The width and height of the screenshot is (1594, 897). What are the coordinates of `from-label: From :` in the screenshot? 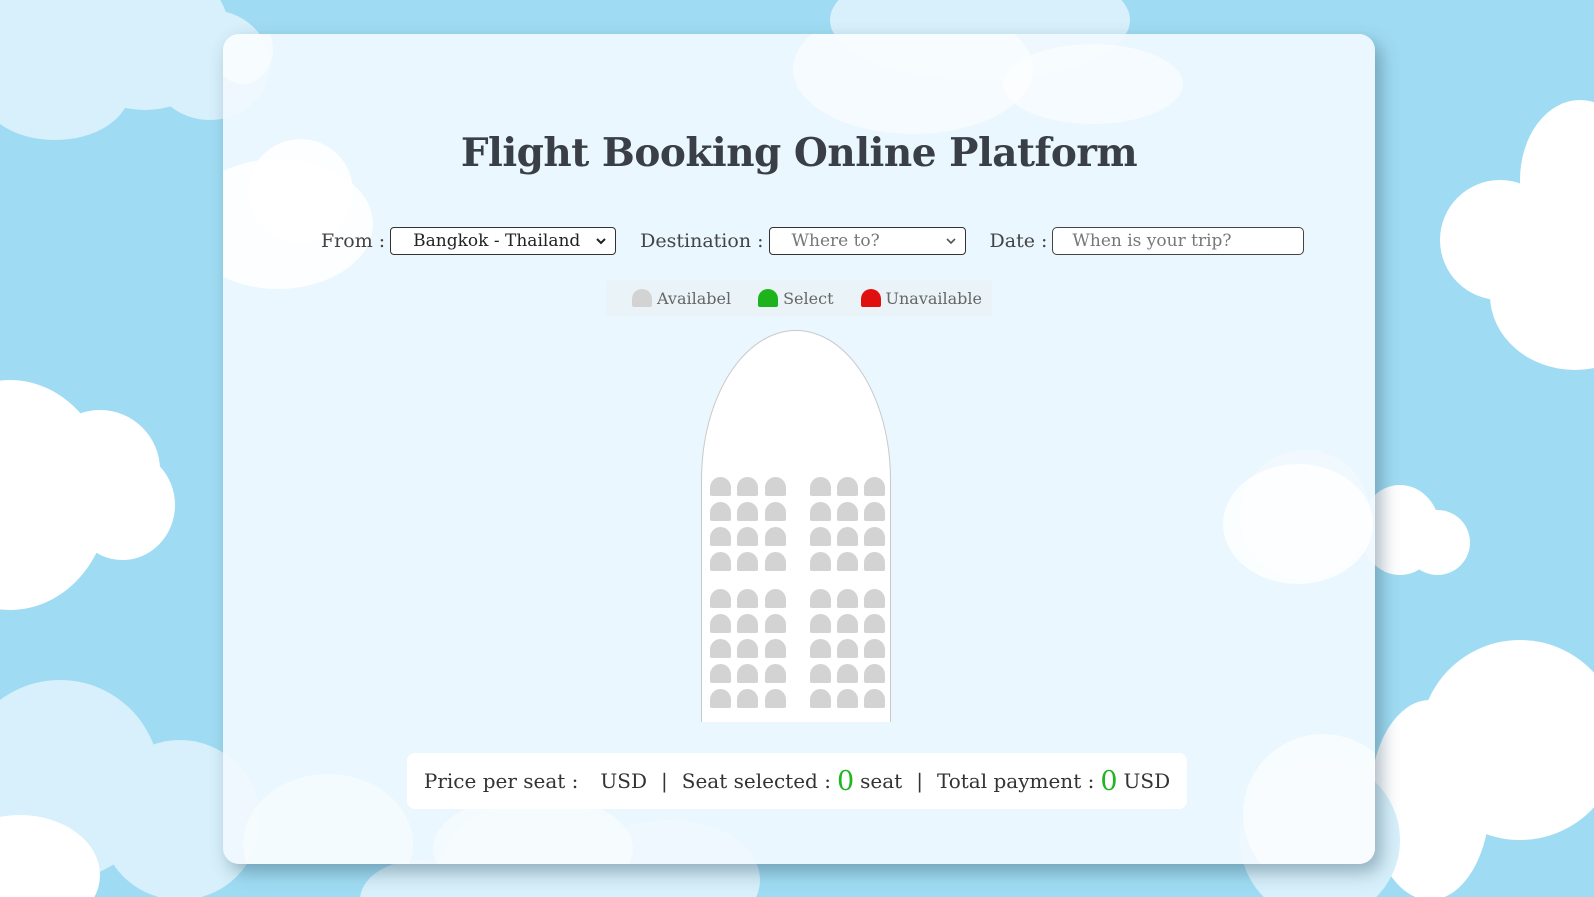 It's located at (353, 241).